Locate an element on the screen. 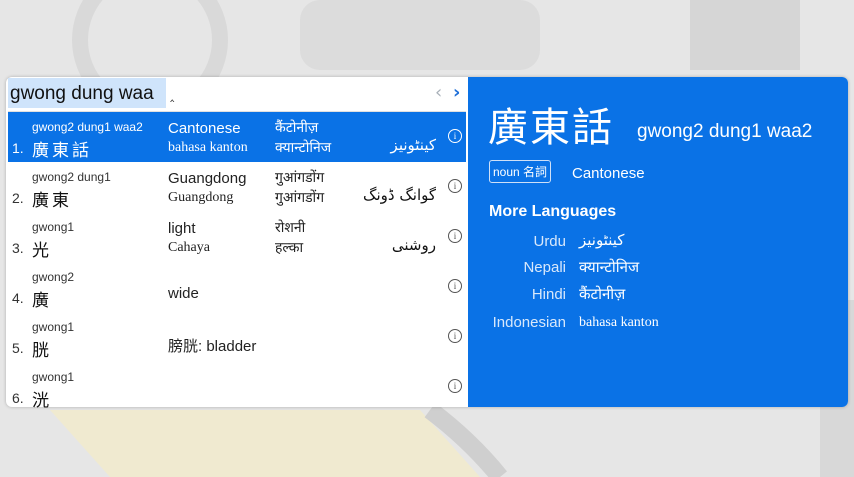 The image size is (854, 477). search-bar: gwong dung waa ‸ ‹ › is located at coordinates (237, 95).